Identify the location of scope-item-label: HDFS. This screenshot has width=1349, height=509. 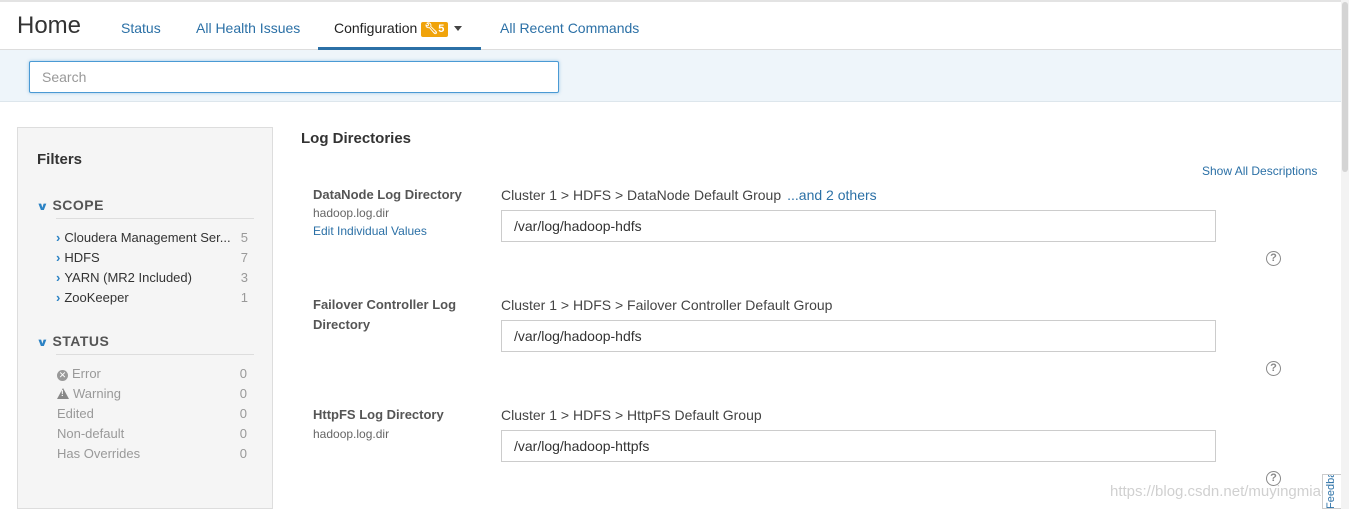
(82, 257).